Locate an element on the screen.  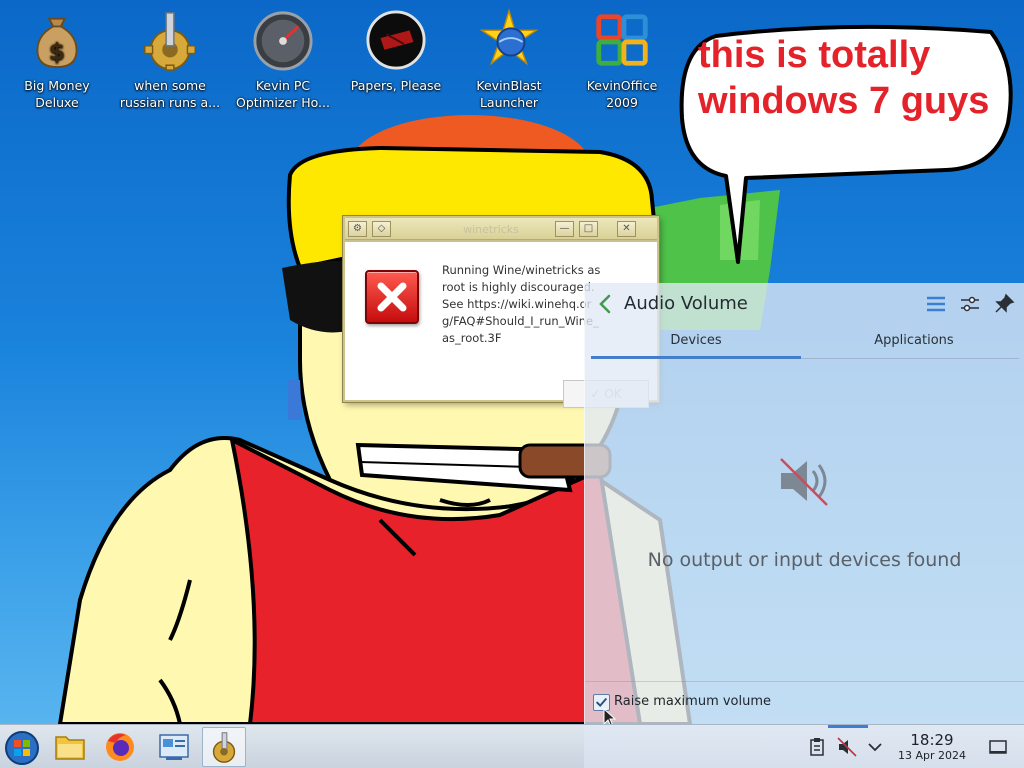
taskbar-firefox is located at coordinates (120, 747).